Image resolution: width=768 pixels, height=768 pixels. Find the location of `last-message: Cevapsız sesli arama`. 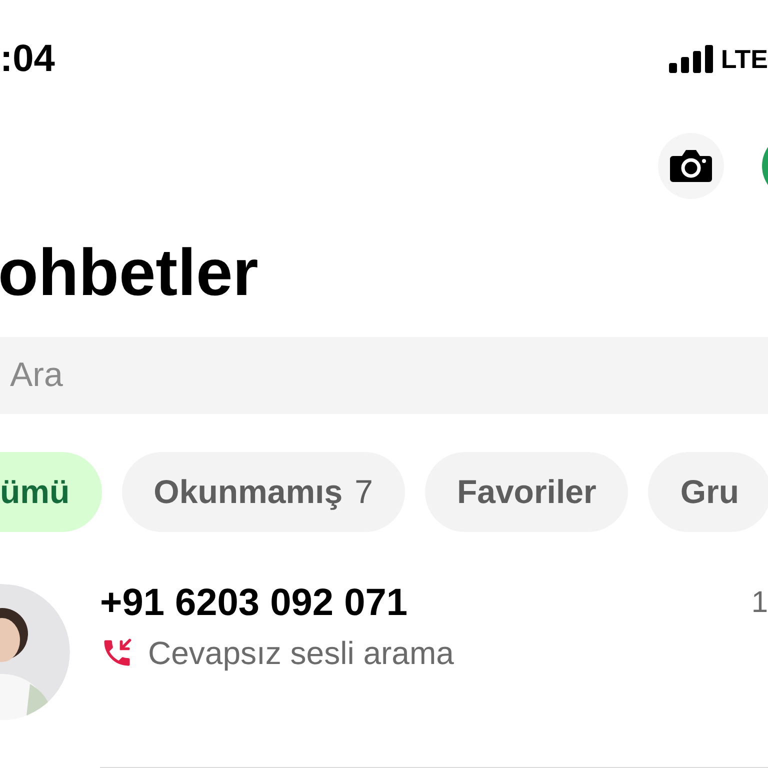

last-message: Cevapsız sesli arama is located at coordinates (301, 653).